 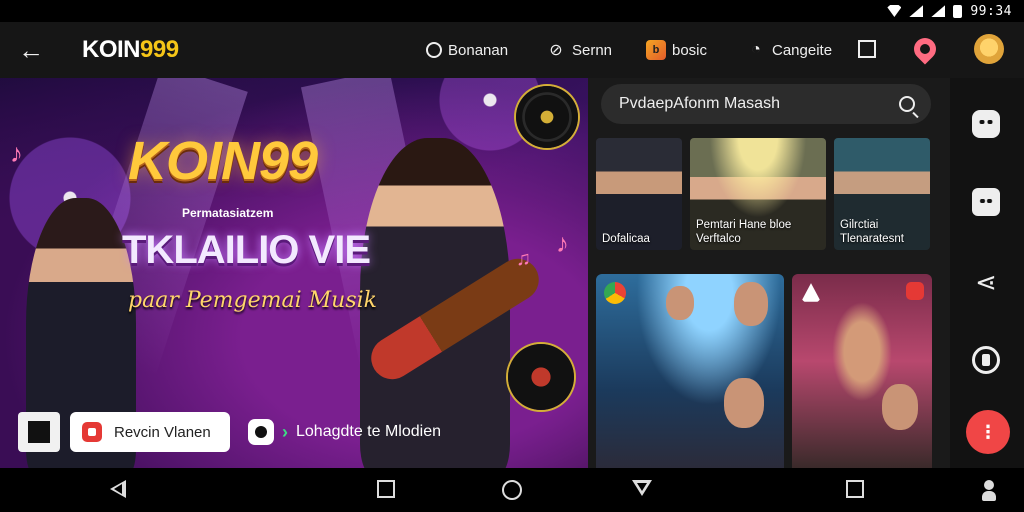 What do you see at coordinates (690, 50) in the screenshot?
I see `nav-label: bosic` at bounding box center [690, 50].